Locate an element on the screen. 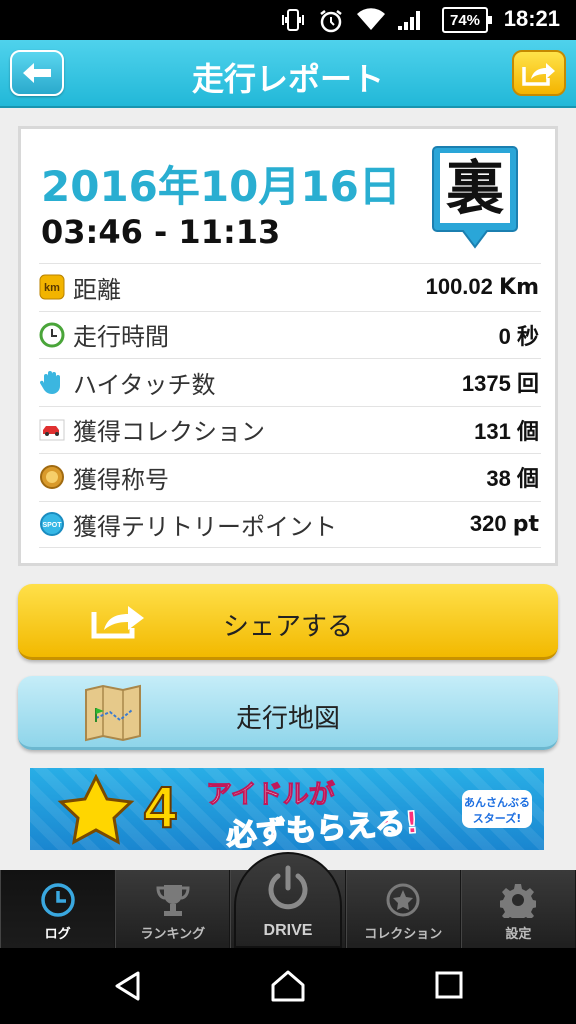 This screenshot has height=1024, width=576. tab-settings: 設定 is located at coordinates (518, 909).